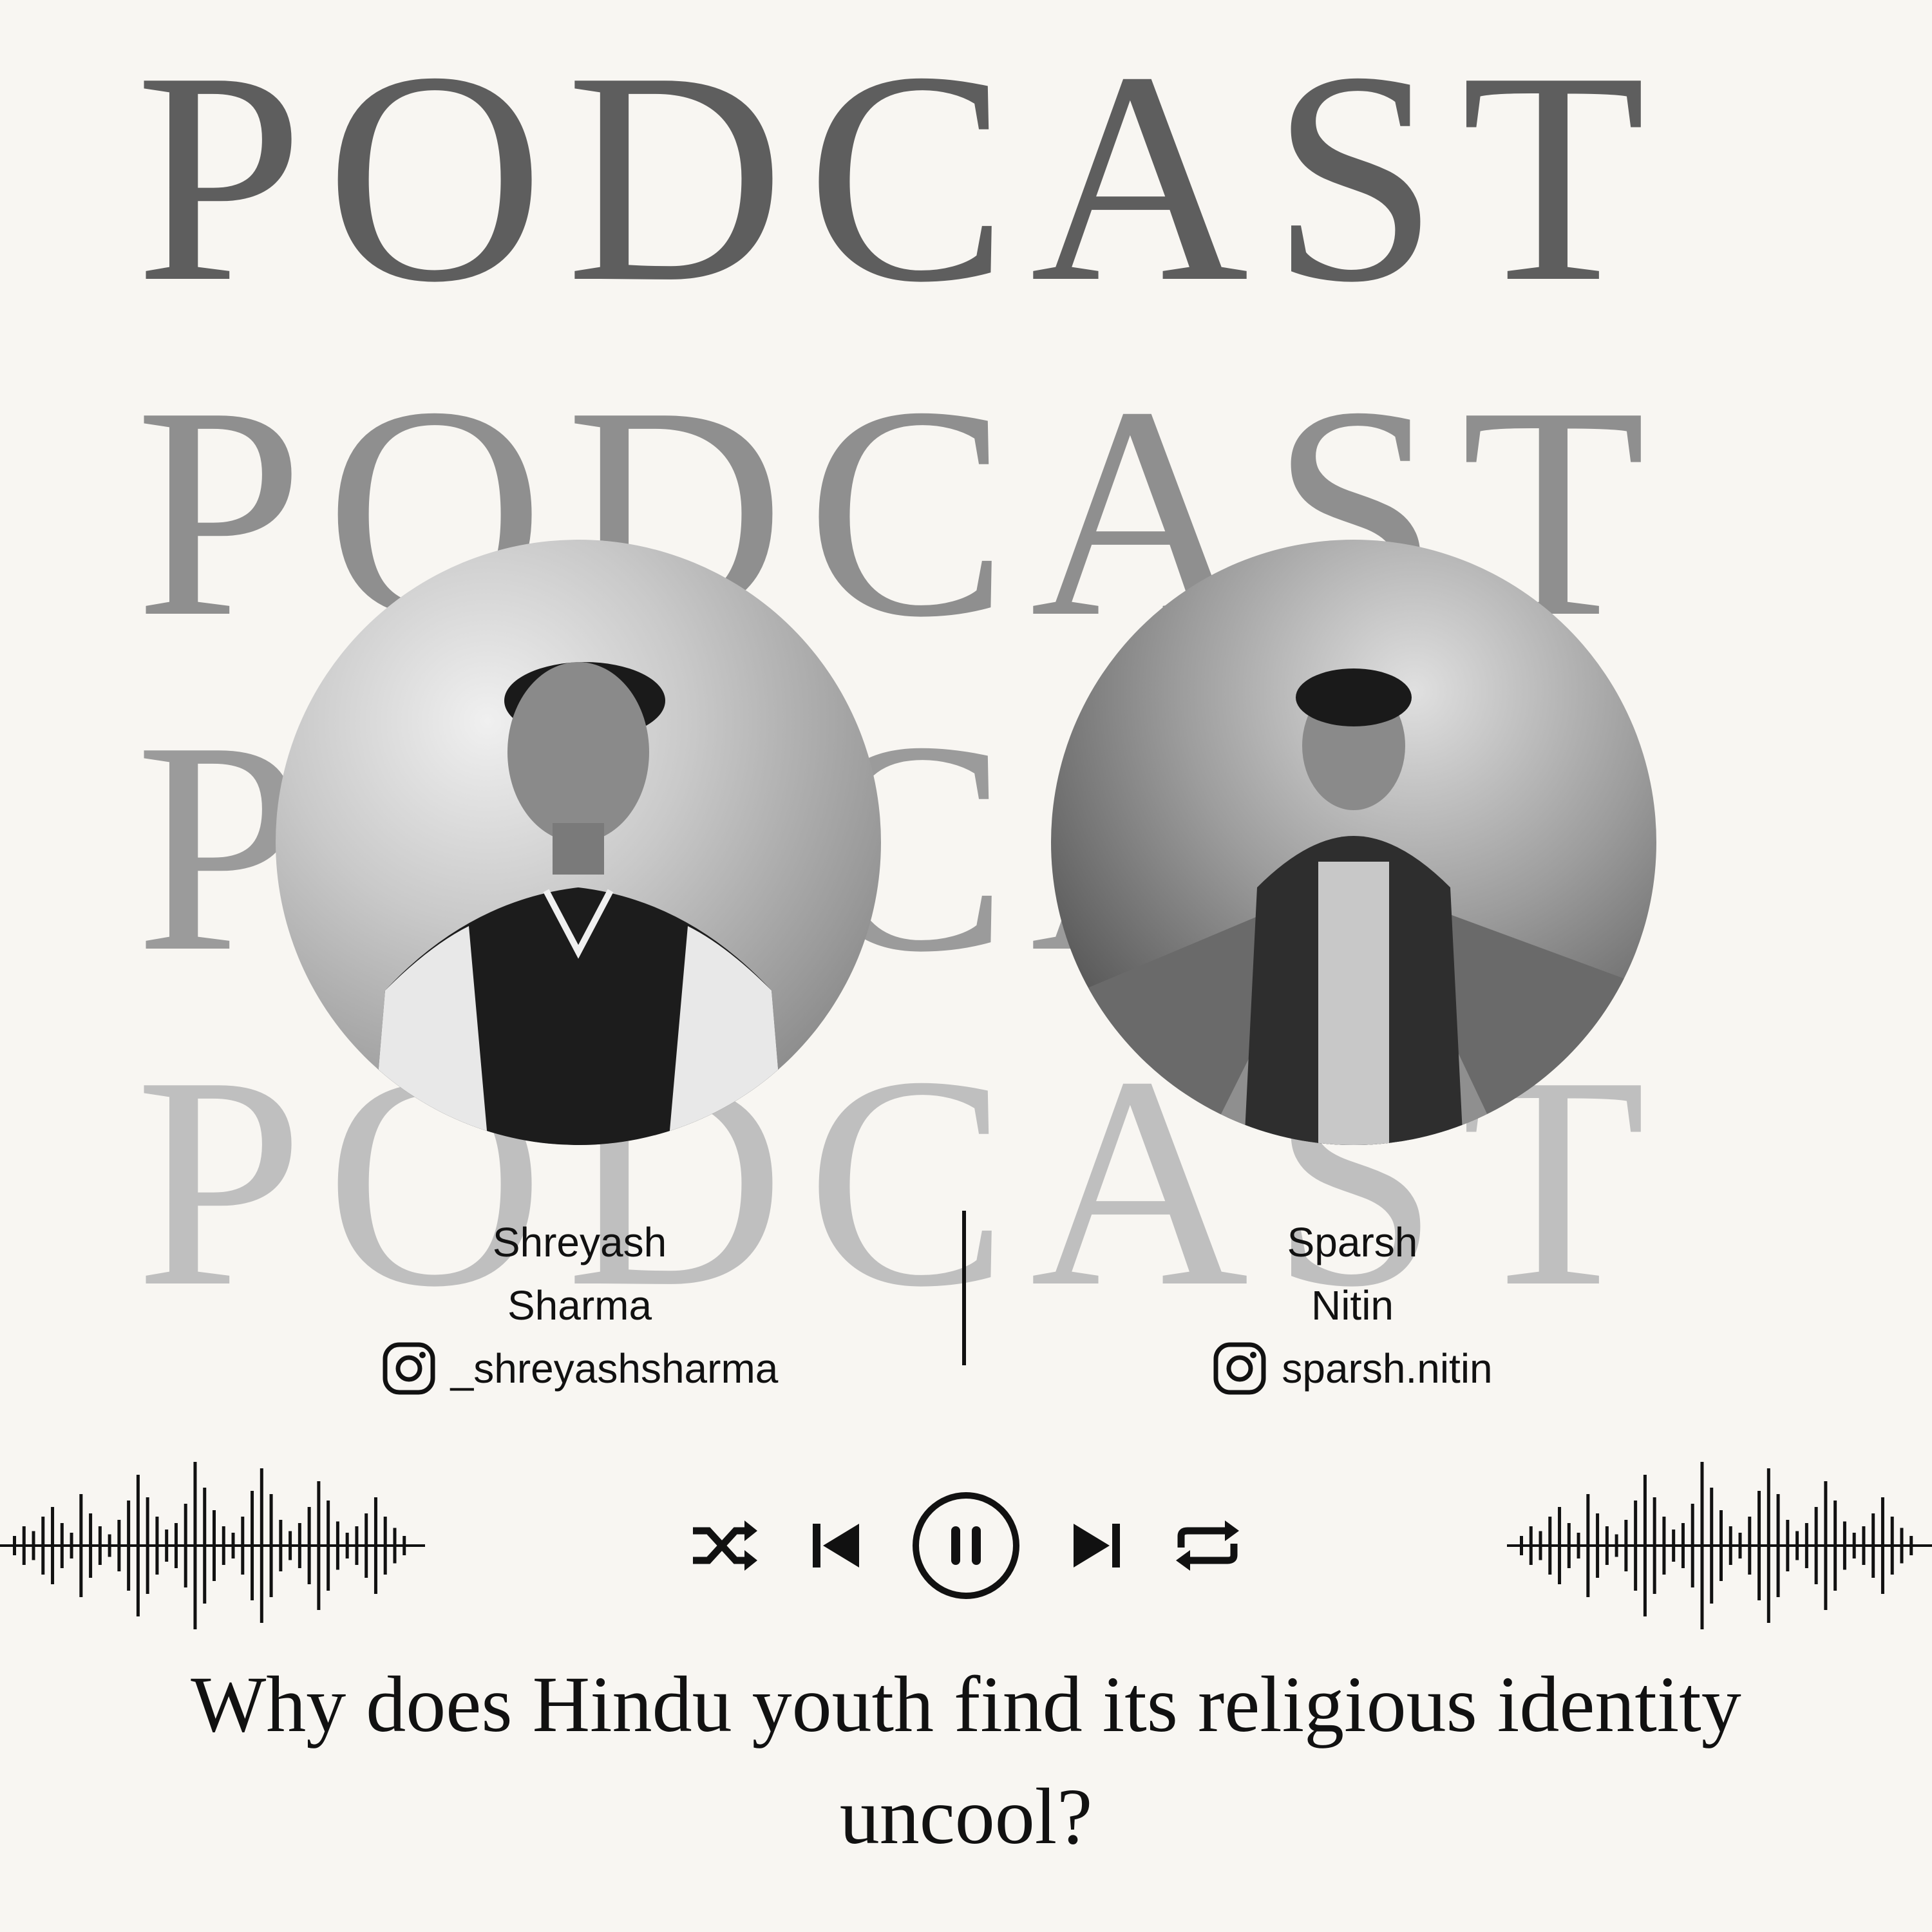  I want to click on host-photo-shreyash, so click(578, 843).